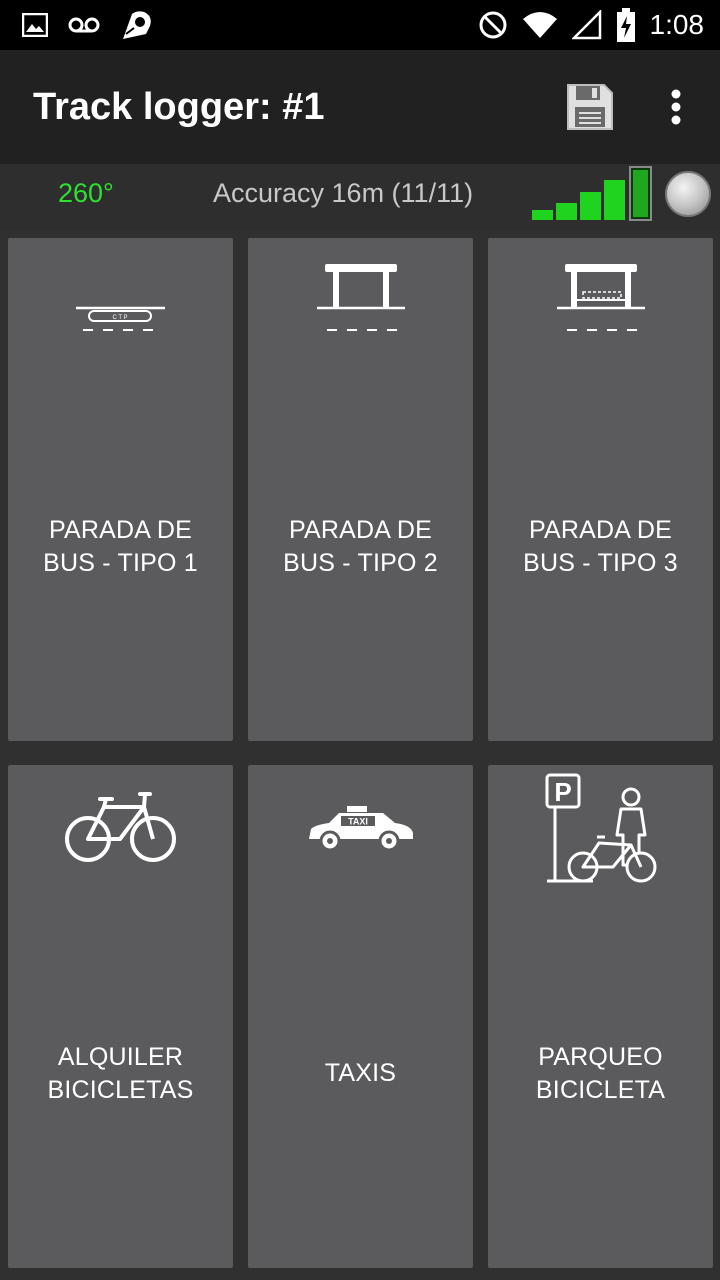 Image resolution: width=720 pixels, height=1280 pixels. Describe the element at coordinates (360, 1073) in the screenshot. I see `tile-label: TAXIS` at that location.